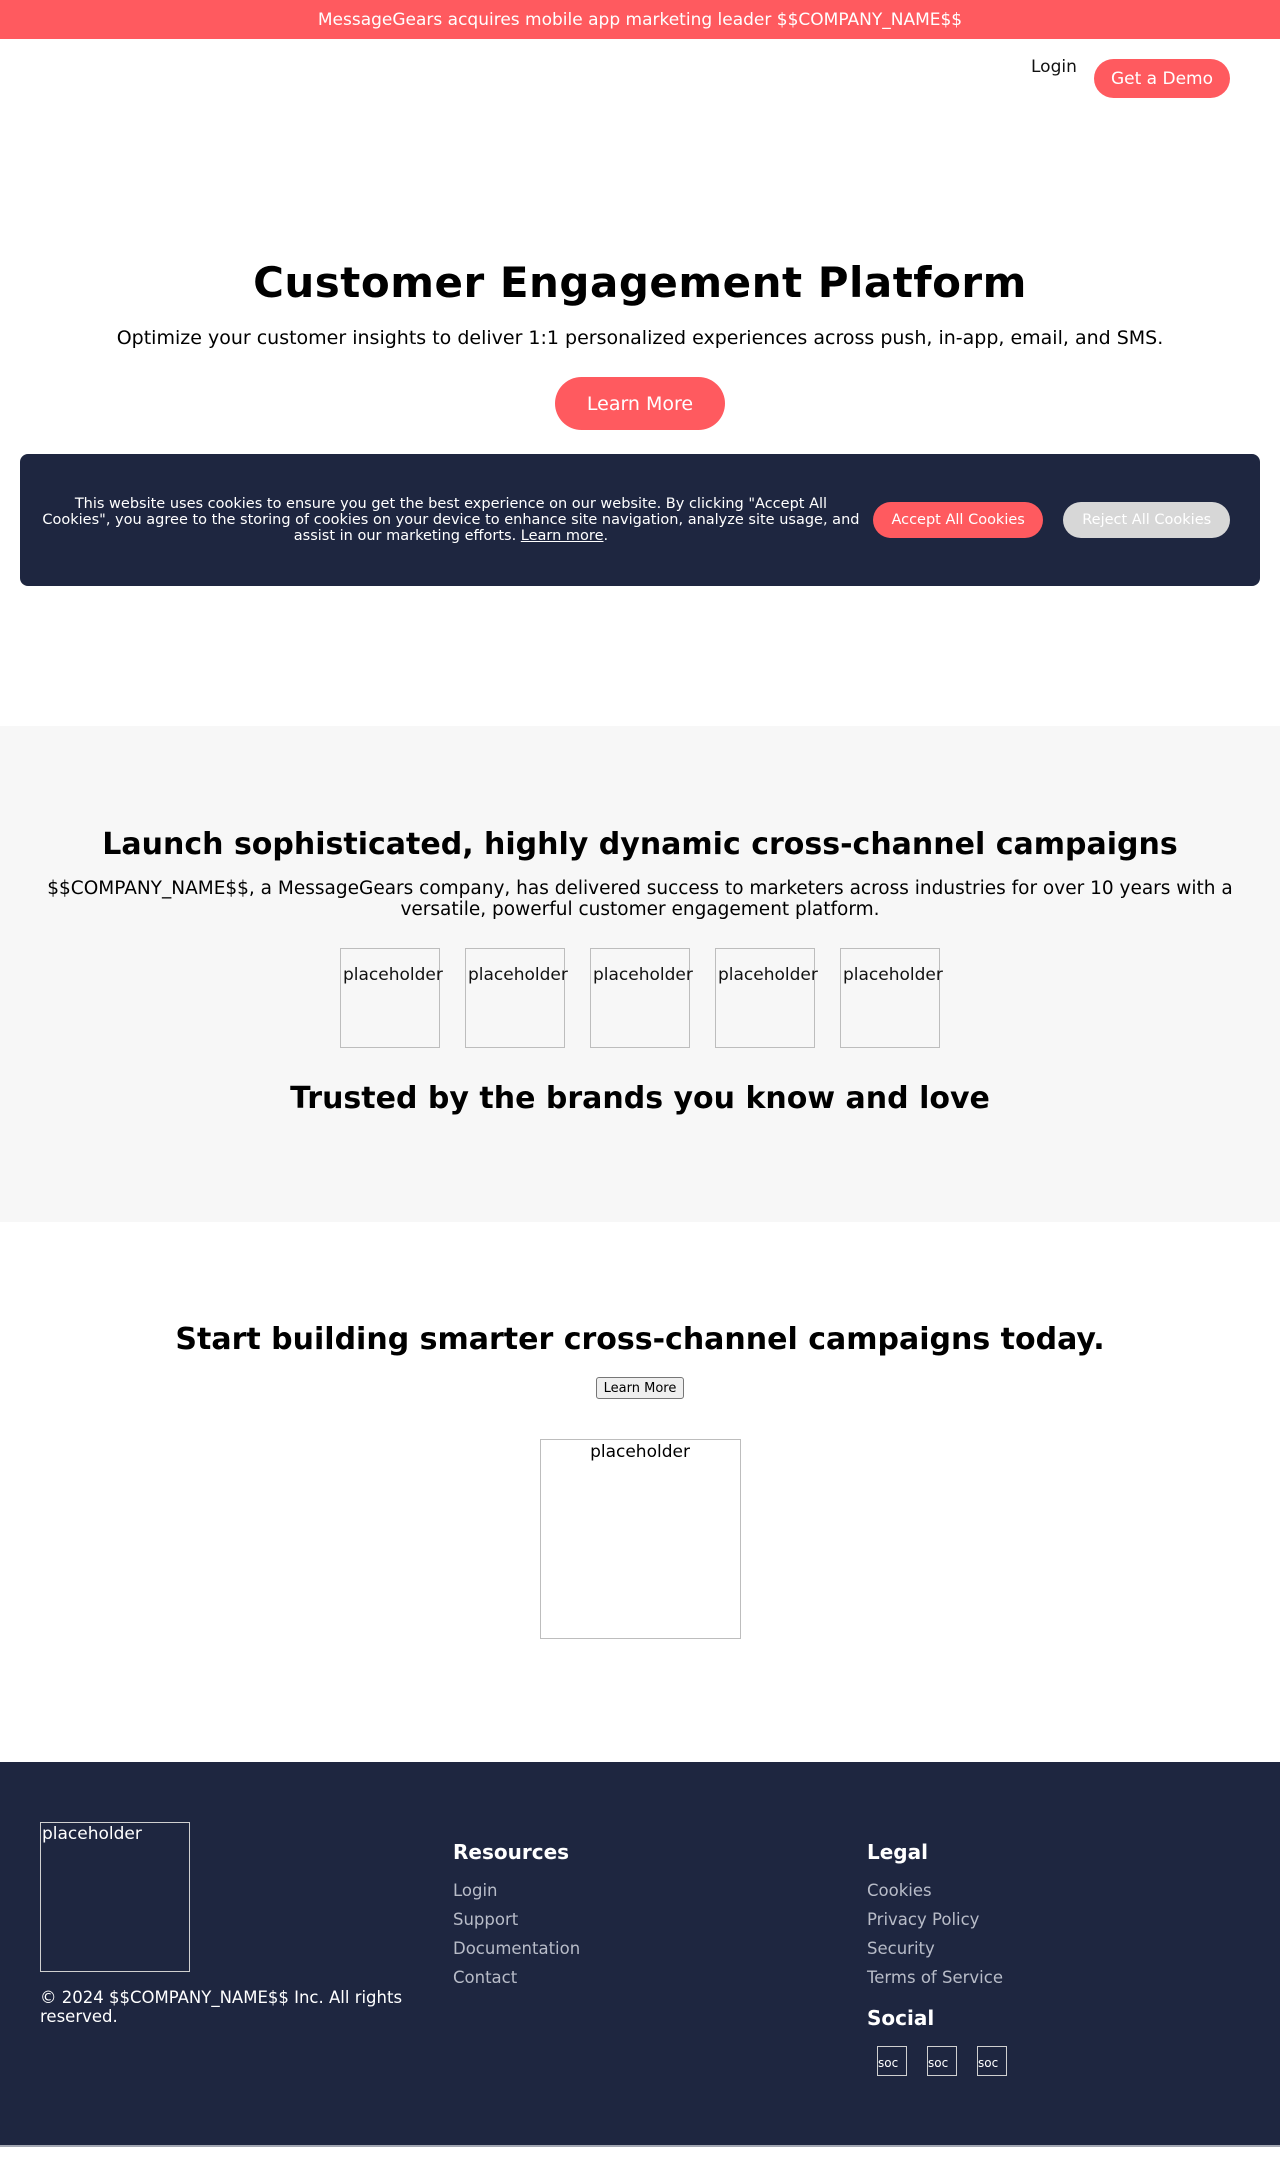 The image size is (1280, 2162). Describe the element at coordinates (937, 1948) in the screenshot. I see `footer-link-security: Security` at that location.